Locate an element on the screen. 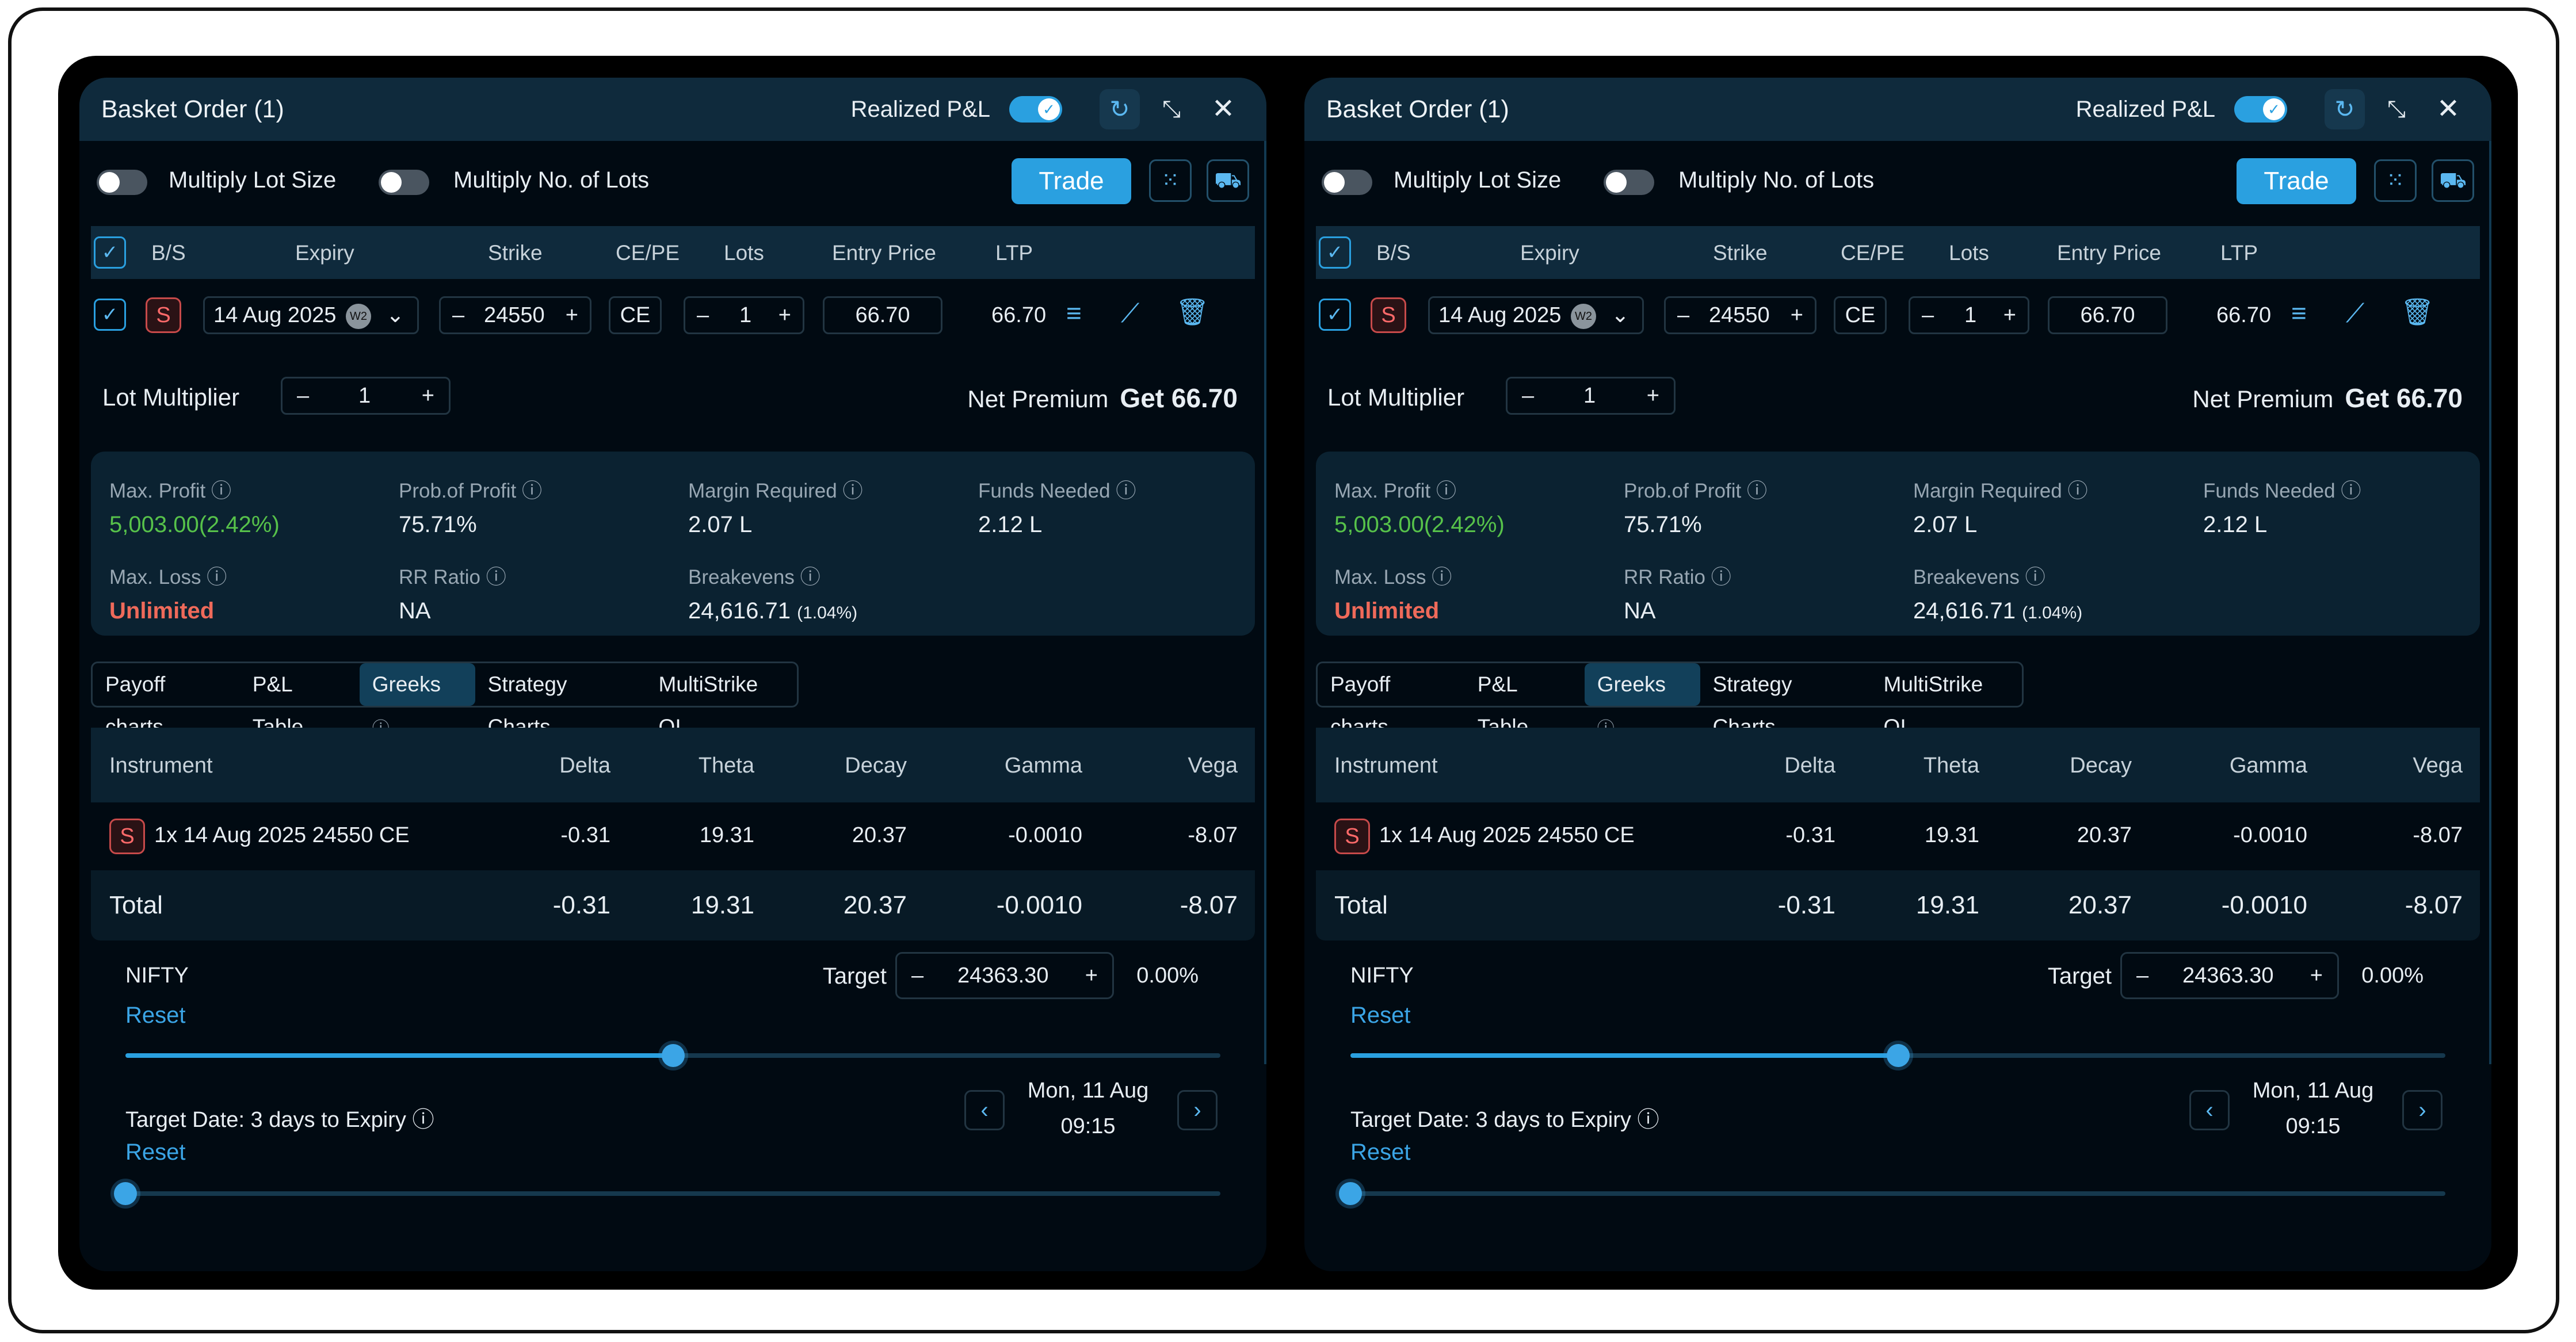 Image resolution: width=2576 pixels, height=1342 pixels. tab-strategy-charts: Strategy Charts is located at coordinates (560, 701).